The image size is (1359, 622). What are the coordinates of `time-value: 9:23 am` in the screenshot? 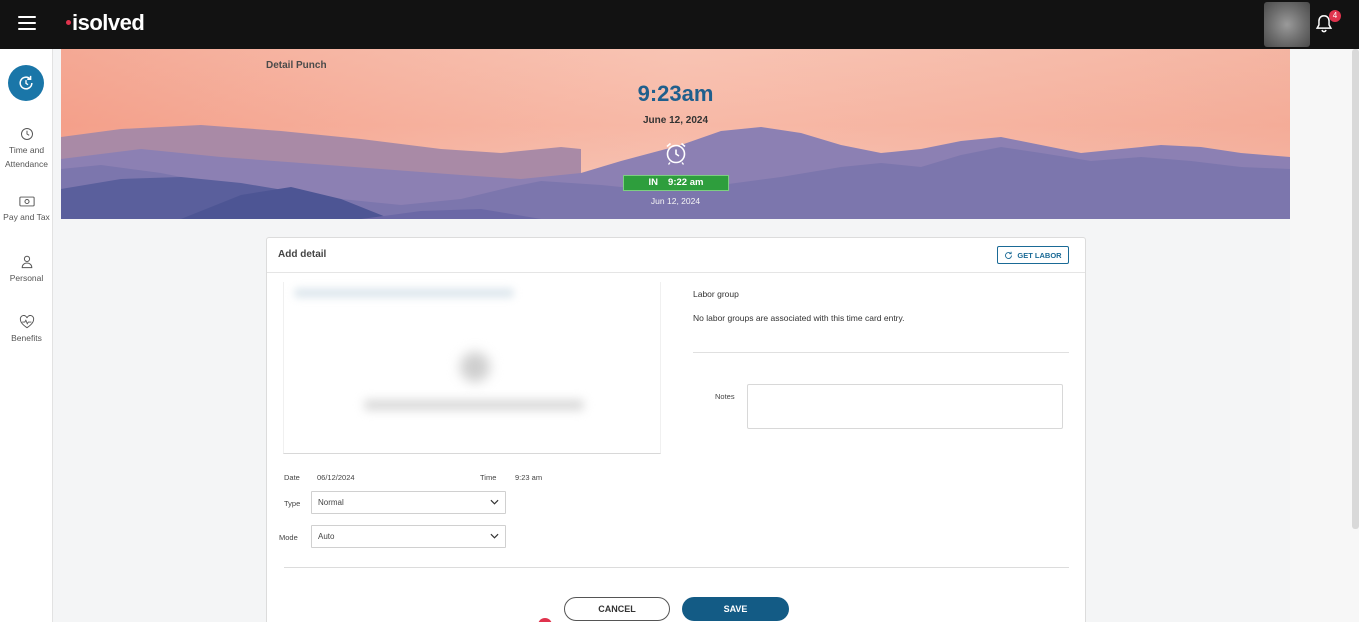 It's located at (529, 477).